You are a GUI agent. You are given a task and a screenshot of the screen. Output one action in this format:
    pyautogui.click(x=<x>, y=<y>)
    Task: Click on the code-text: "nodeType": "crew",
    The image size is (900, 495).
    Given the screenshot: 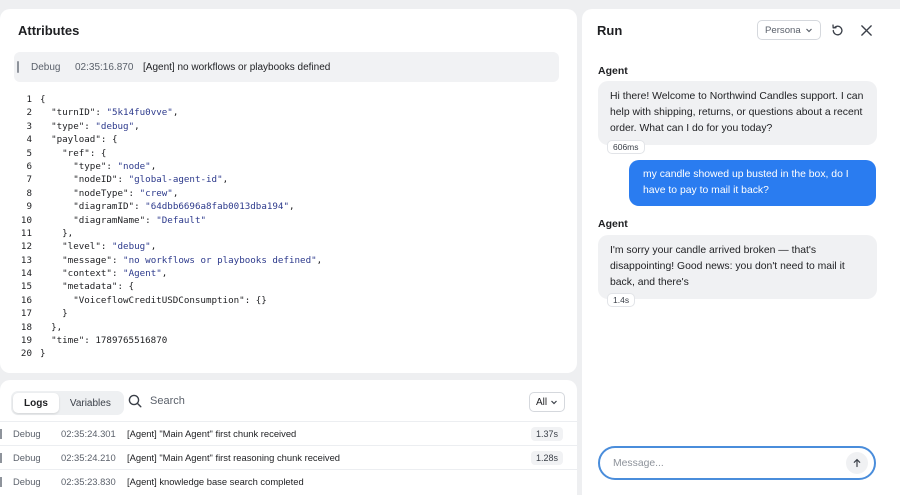 What is the action you would take?
    pyautogui.click(x=126, y=193)
    